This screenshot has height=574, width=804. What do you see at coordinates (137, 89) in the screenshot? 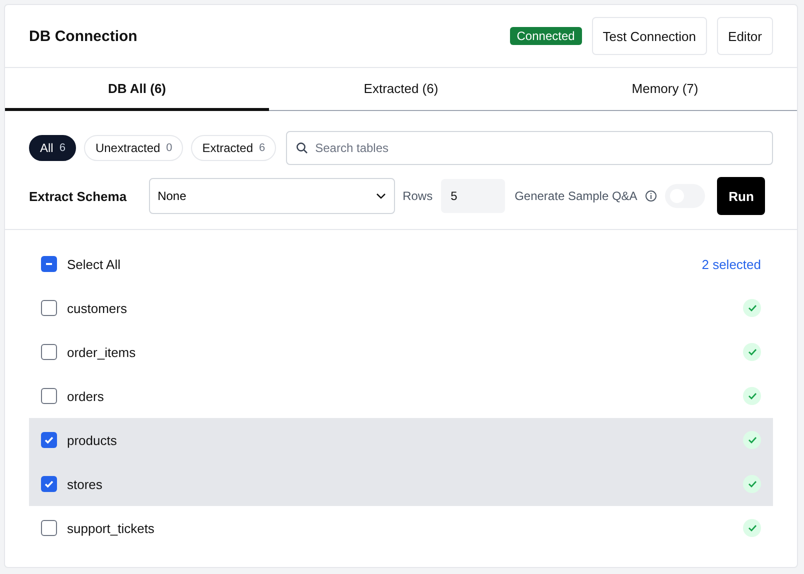
I see `tab: DB All (6)` at bounding box center [137, 89].